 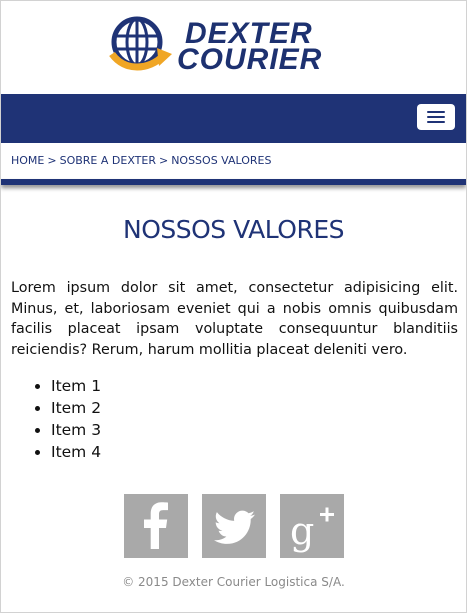 I want to click on list-item: Item 4, so click(x=76, y=452).